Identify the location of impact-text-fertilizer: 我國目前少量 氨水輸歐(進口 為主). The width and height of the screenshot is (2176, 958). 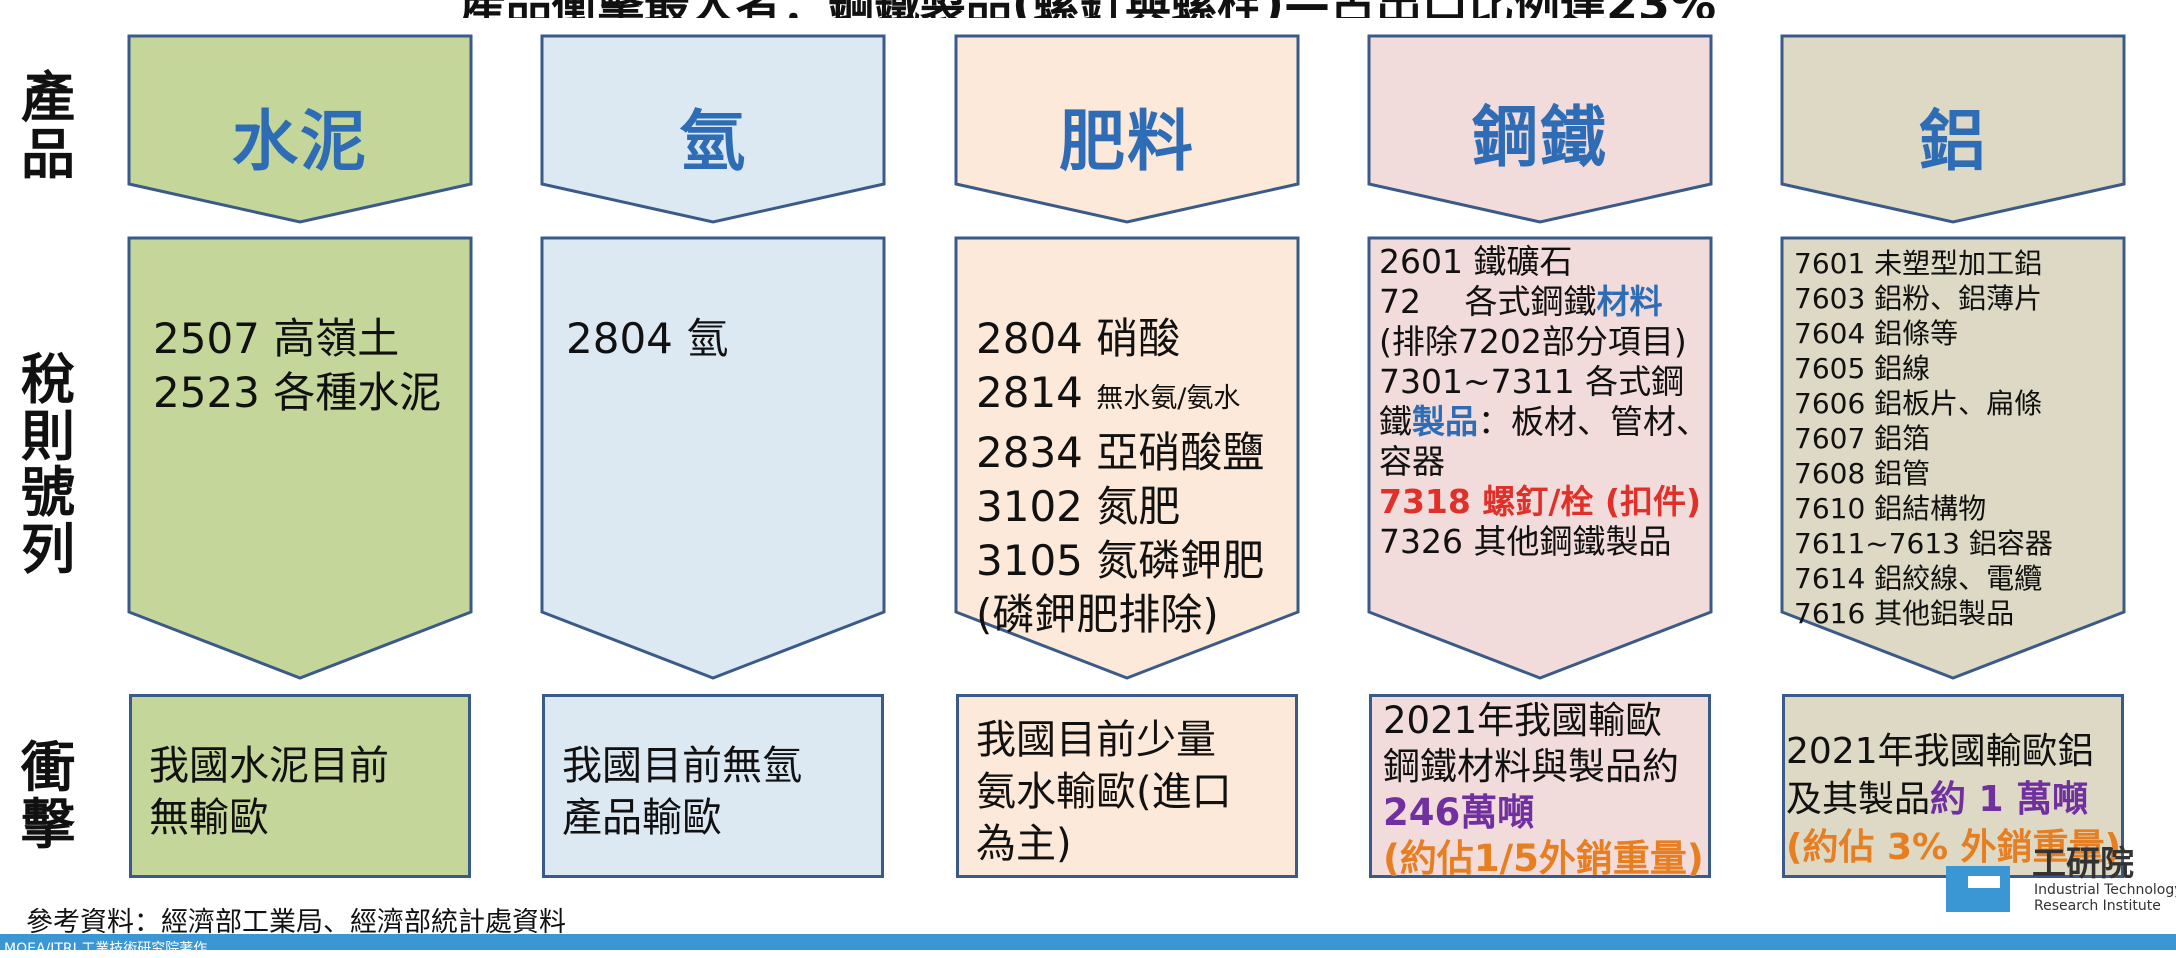
(1104, 792).